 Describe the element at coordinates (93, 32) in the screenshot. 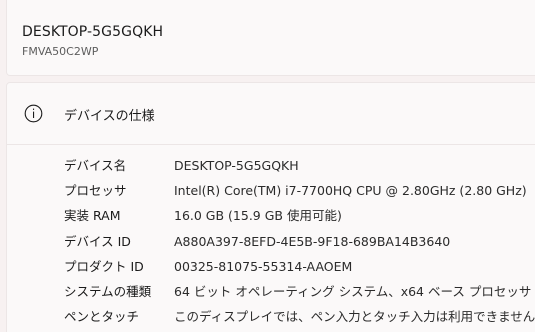

I see `device-name: DESKTOP-5G5GQKH` at that location.